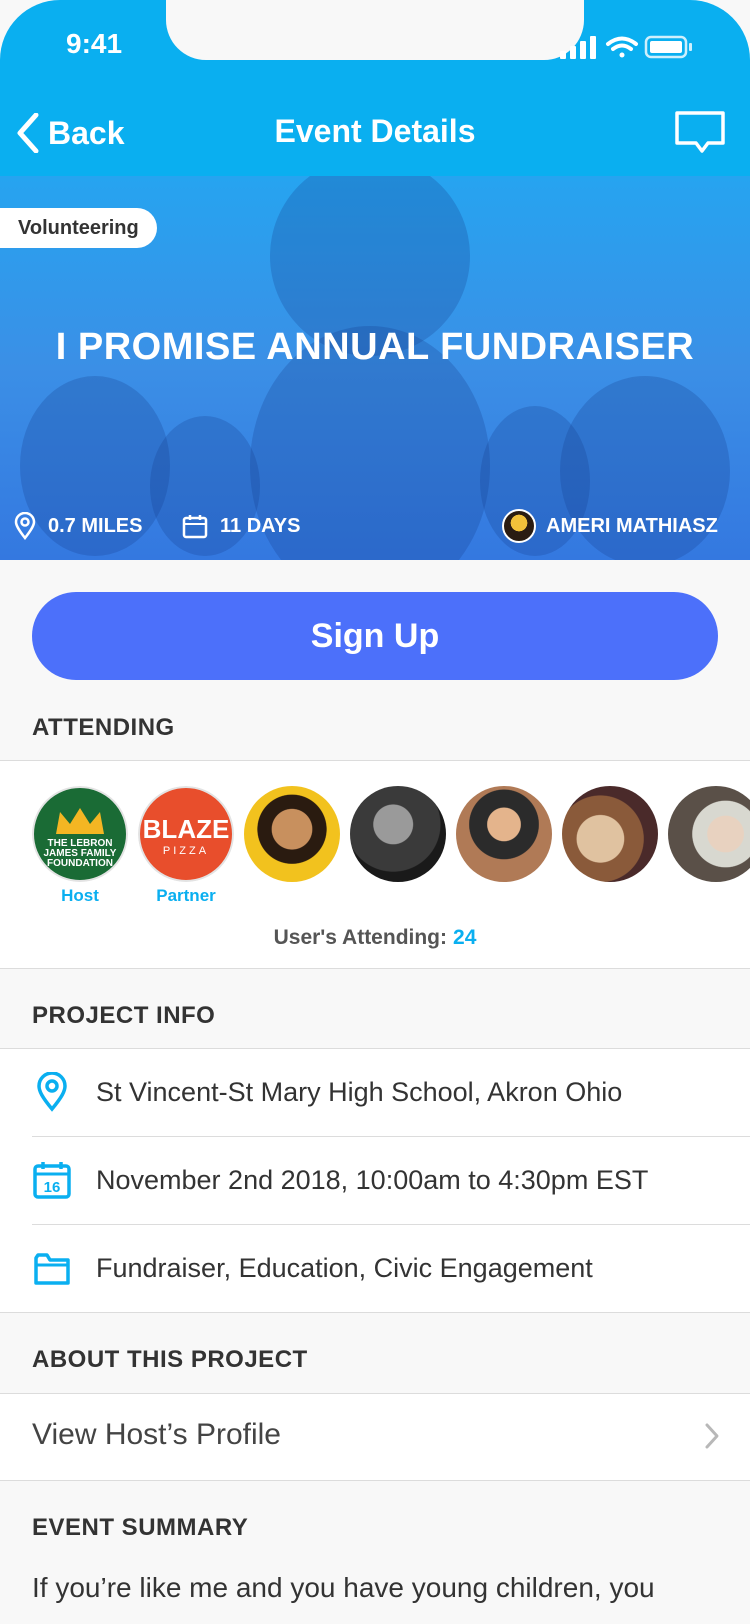 This screenshot has height=1624, width=750. Describe the element at coordinates (94, 43) in the screenshot. I see `status-time: 9:41` at that location.